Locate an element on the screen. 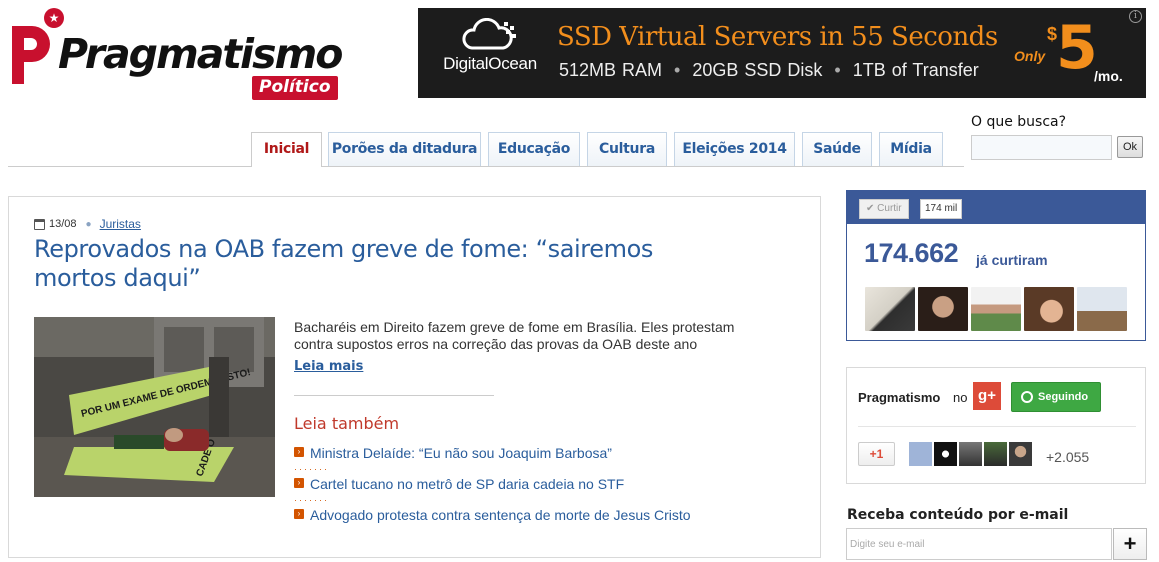 The width and height of the screenshot is (1159, 562). newsletter-heading: Receba conteúdo por e-mail is located at coordinates (958, 515).